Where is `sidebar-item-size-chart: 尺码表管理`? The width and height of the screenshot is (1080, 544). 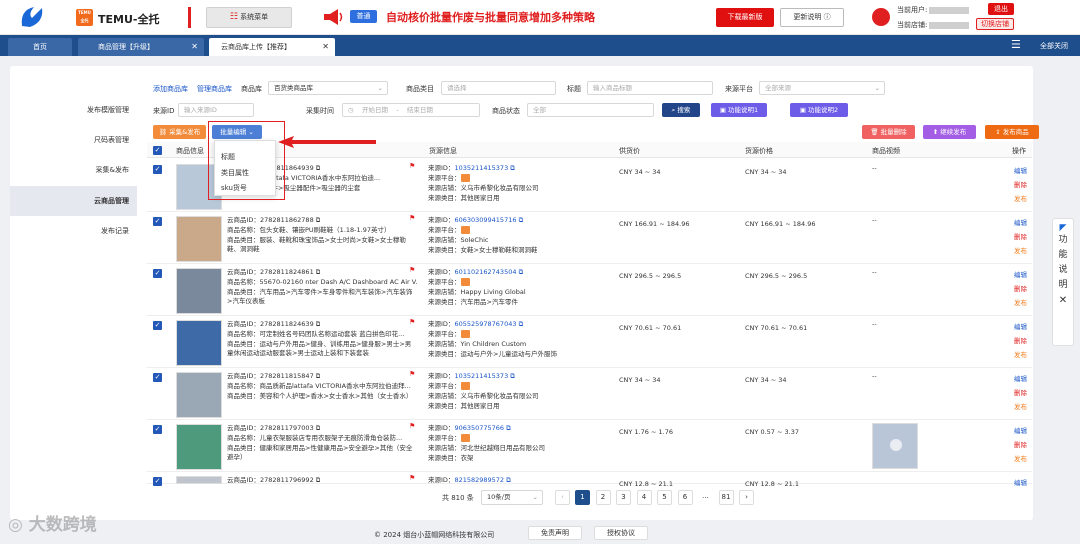
sidebar-item-size-chart: 尺码表管理 is located at coordinates (73, 140).